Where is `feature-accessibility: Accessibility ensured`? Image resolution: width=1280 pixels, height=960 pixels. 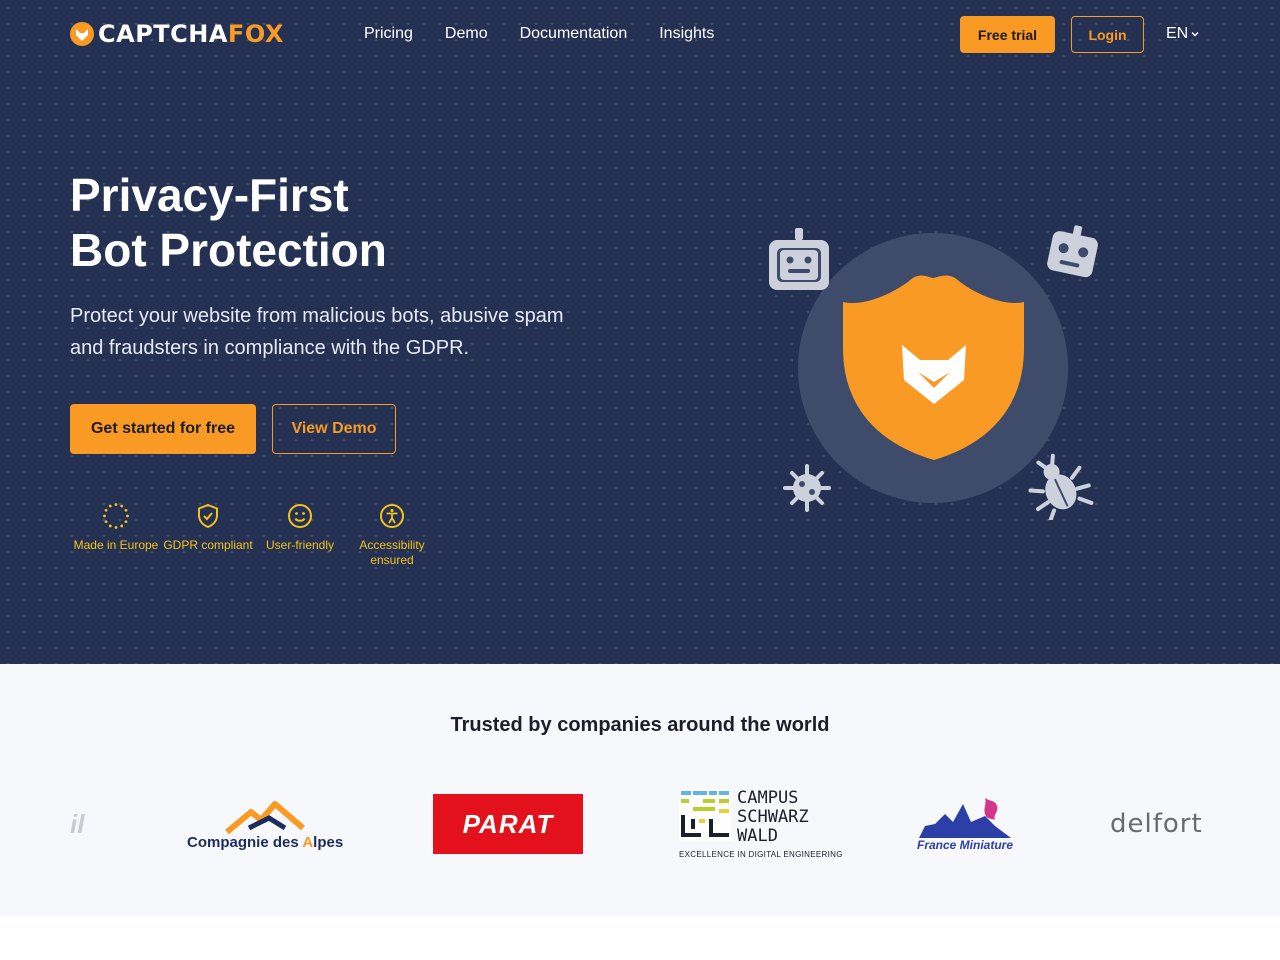 feature-accessibility: Accessibility ensured is located at coordinates (392, 535).